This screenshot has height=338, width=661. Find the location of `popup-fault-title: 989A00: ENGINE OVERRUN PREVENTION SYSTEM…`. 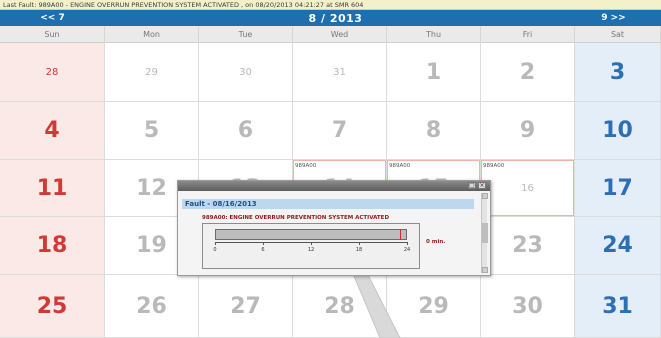

popup-fault-title: 989A00: ENGINE OVERRUN PREVENTION SYSTEM… is located at coordinates (296, 218).